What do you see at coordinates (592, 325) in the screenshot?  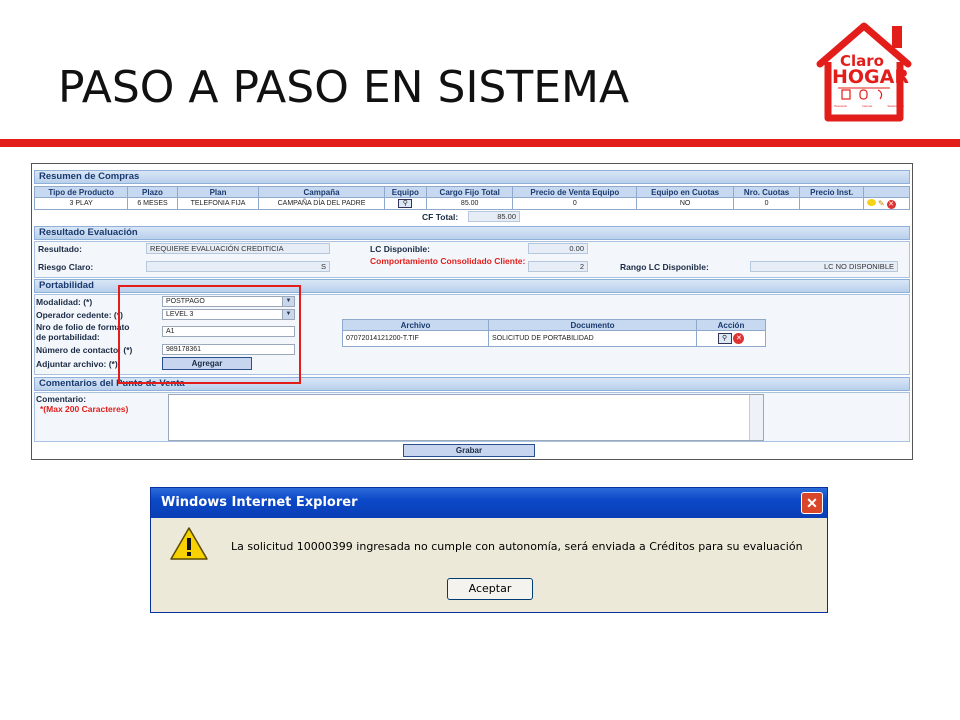 I see `col-header: Documento` at bounding box center [592, 325].